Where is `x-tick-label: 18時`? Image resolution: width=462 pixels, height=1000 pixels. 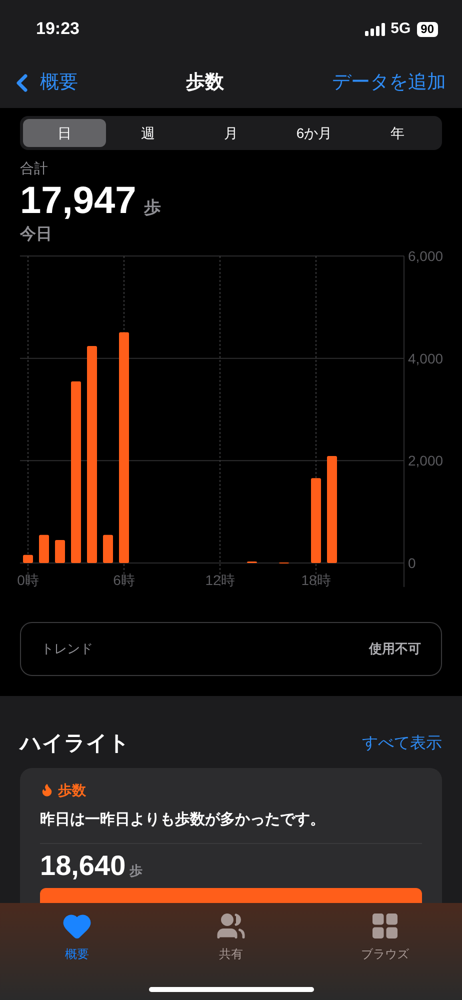
x-tick-label: 18時 is located at coordinates (316, 580).